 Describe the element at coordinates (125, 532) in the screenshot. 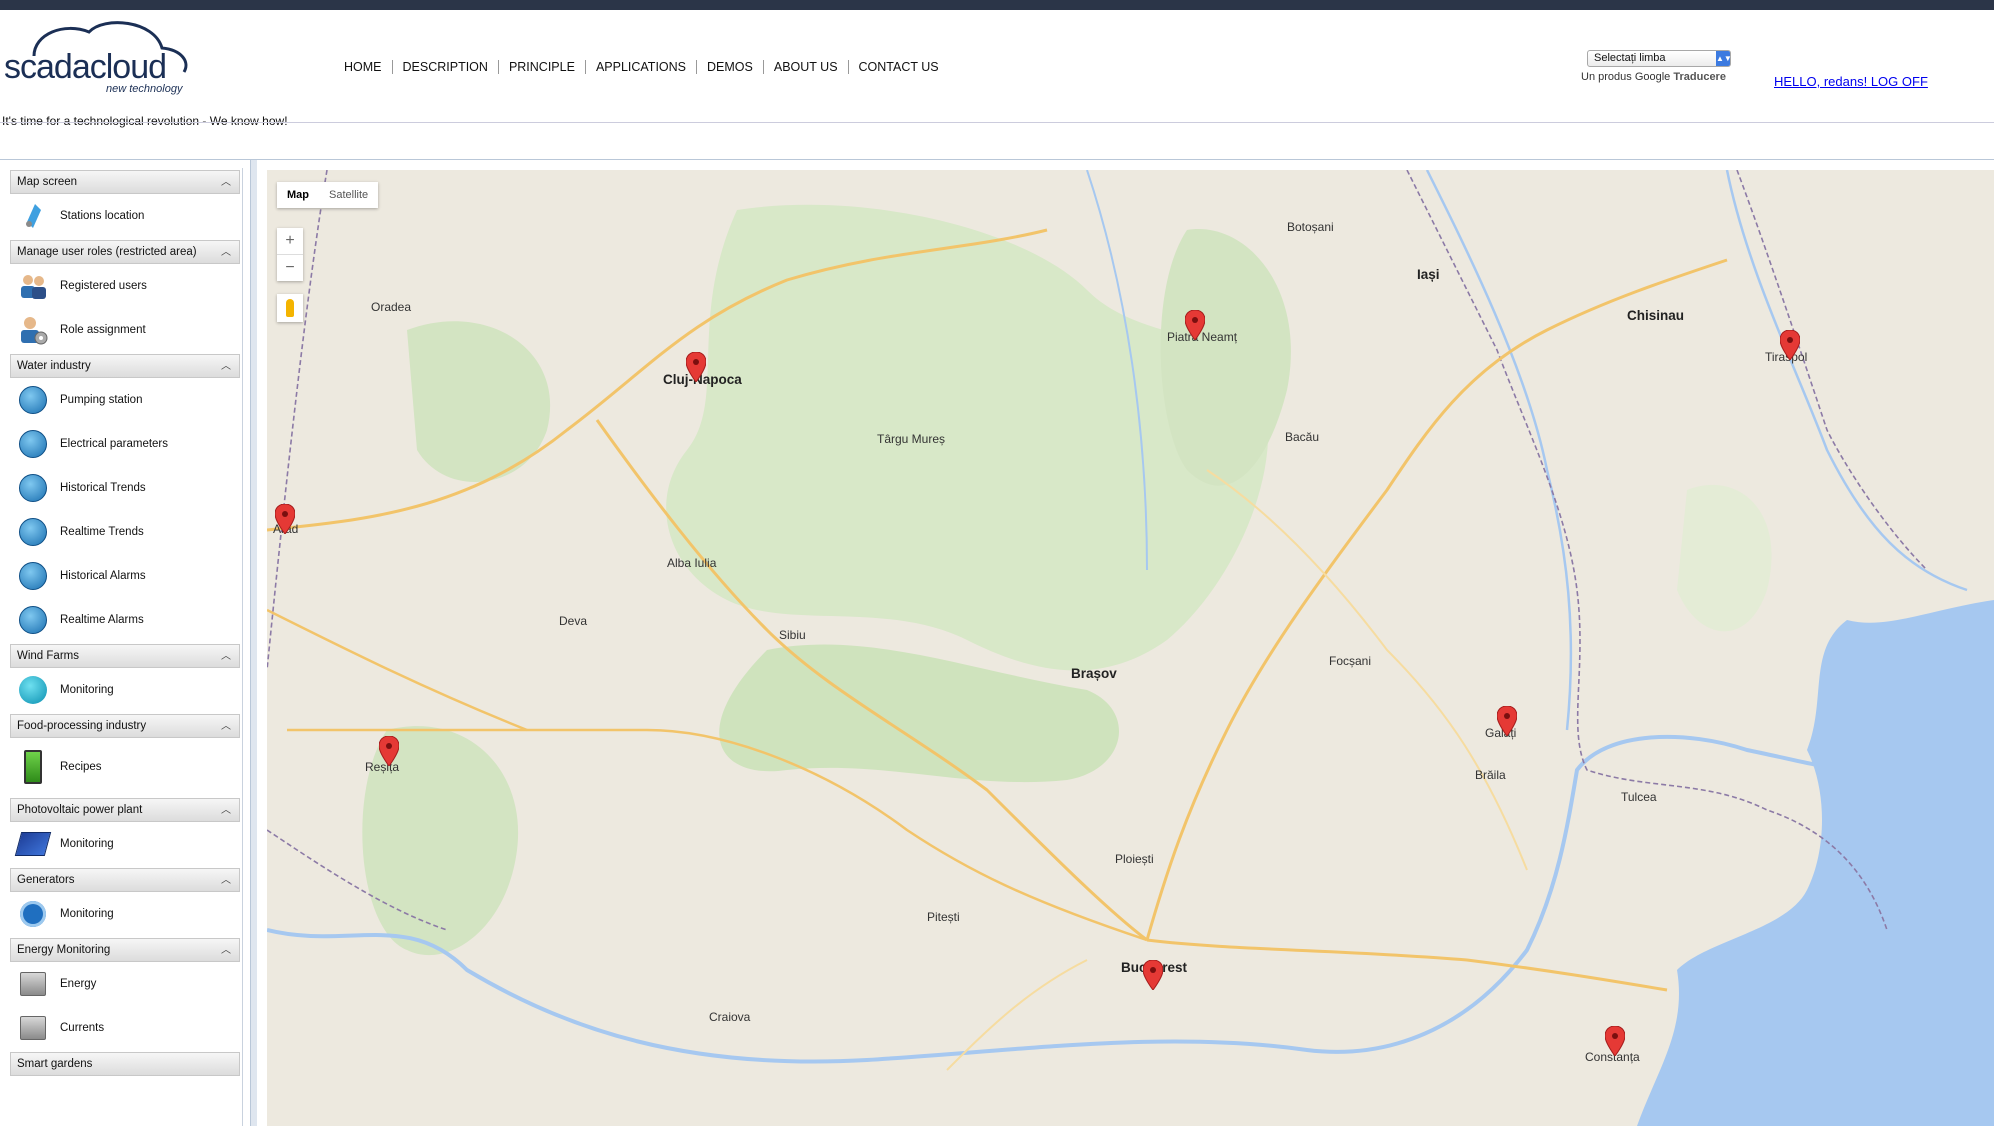

I see `sidebar-item-realtime-trends: Realtime Trends` at that location.